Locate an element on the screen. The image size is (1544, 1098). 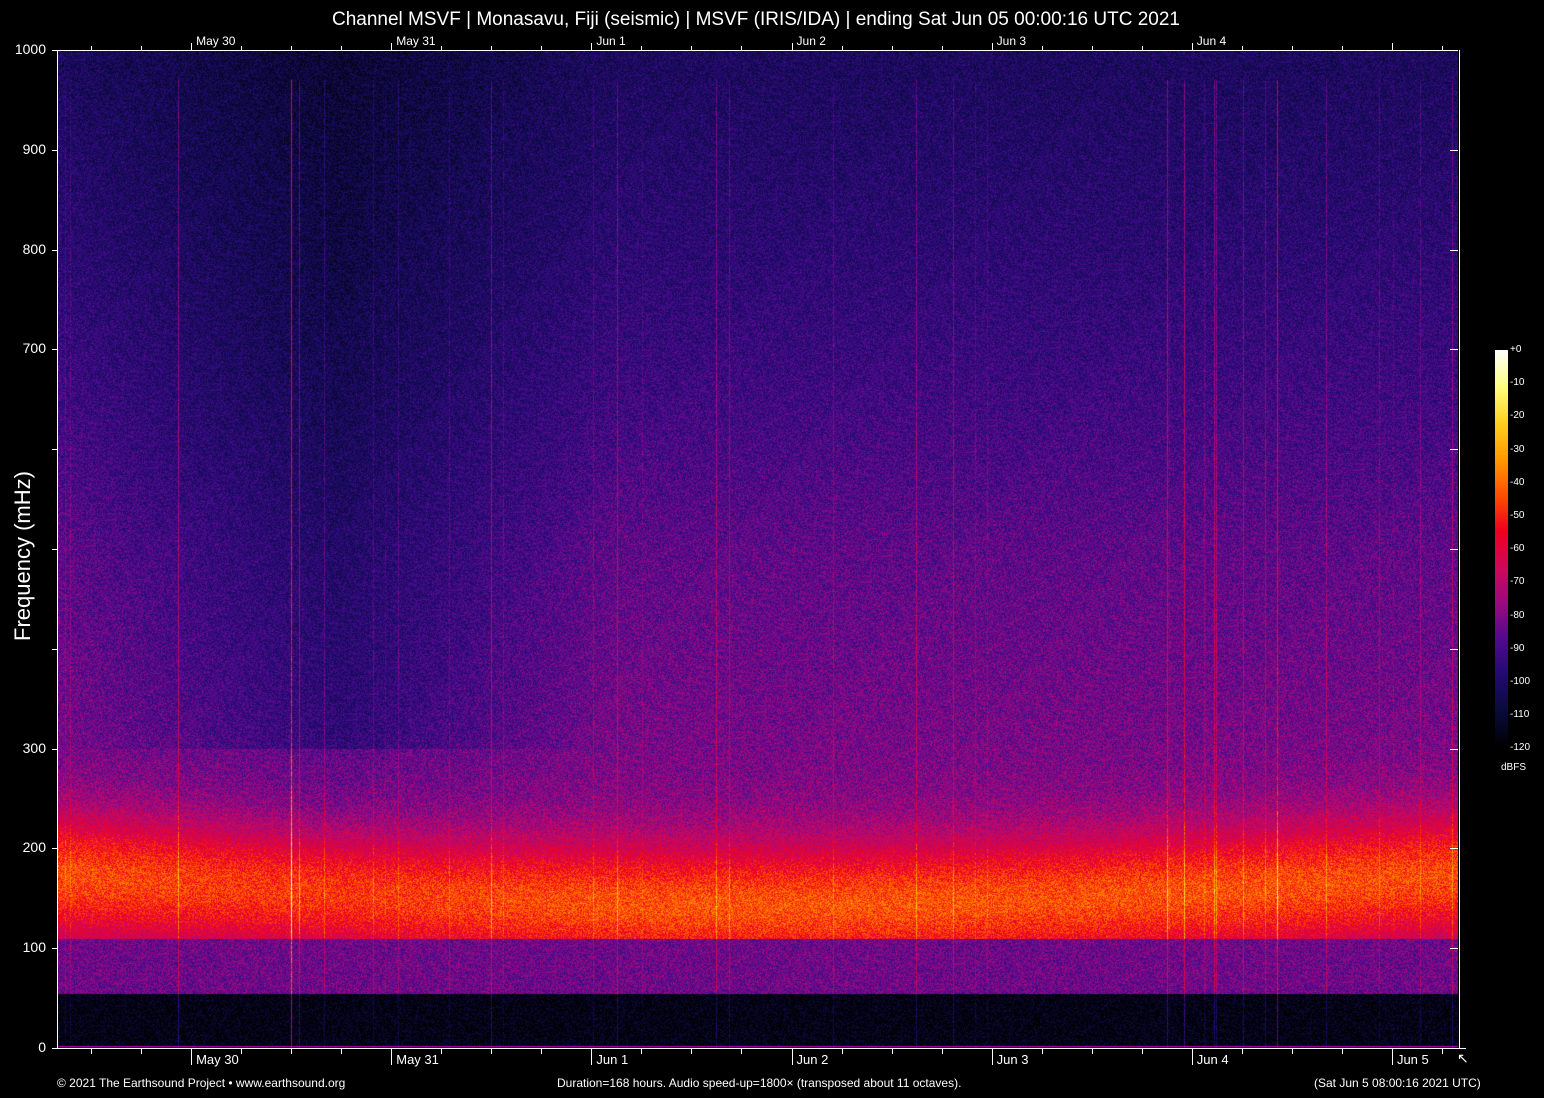
x-tick-label: Jun 1 is located at coordinates (612, 1059).